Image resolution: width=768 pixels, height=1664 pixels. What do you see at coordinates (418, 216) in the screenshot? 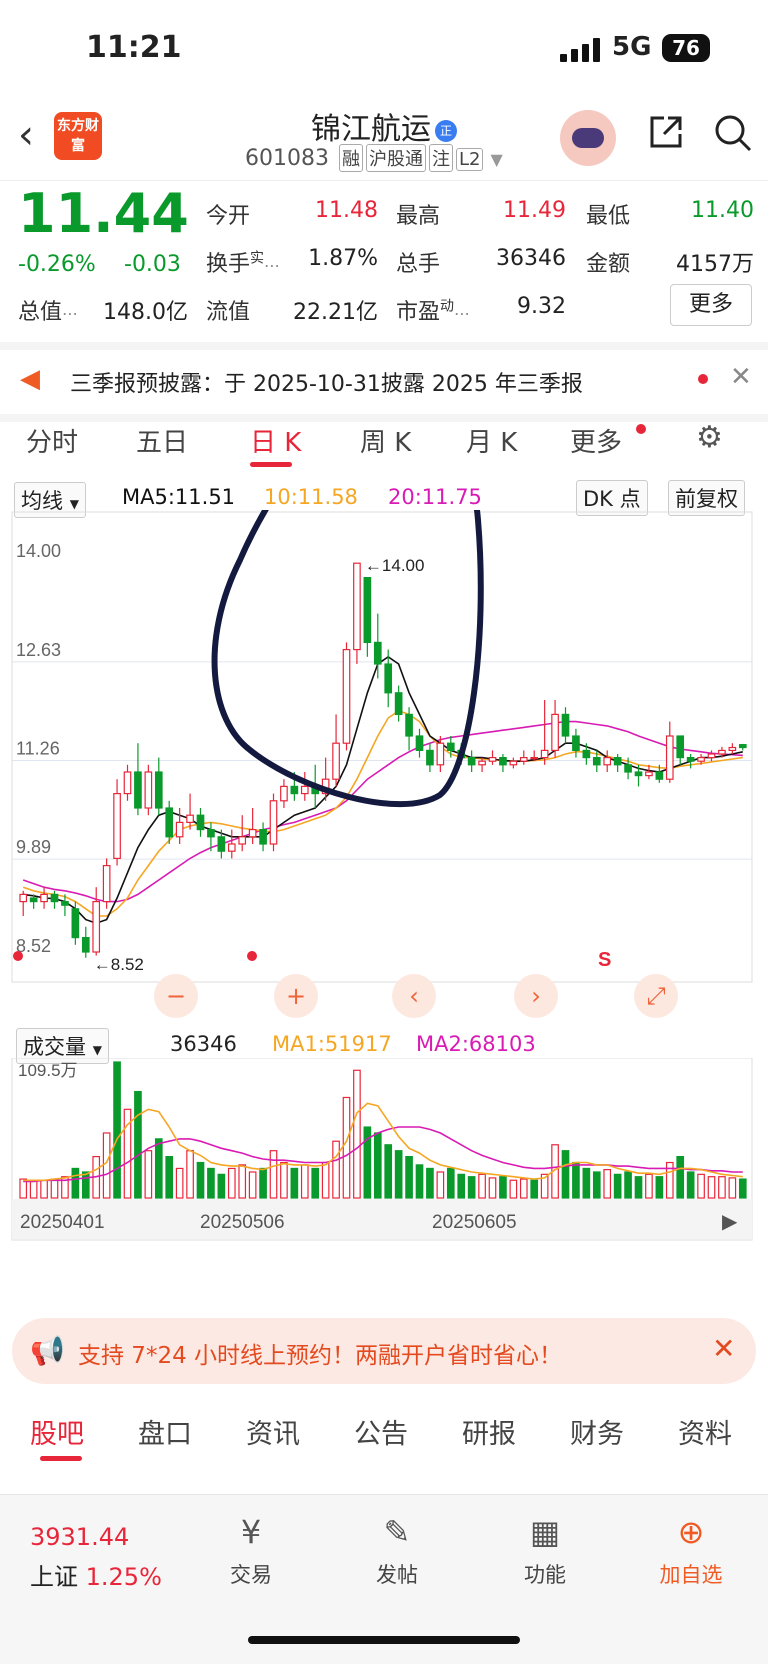
I see `high-label: 最高` at bounding box center [418, 216].